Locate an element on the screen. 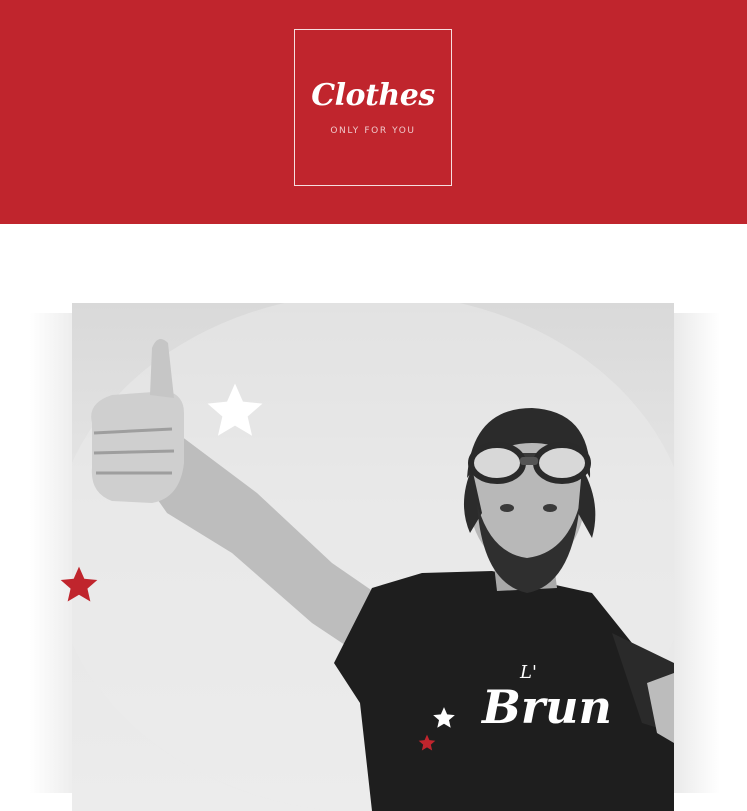  logo: Clothes ONLY FOR YOU is located at coordinates (373, 107).